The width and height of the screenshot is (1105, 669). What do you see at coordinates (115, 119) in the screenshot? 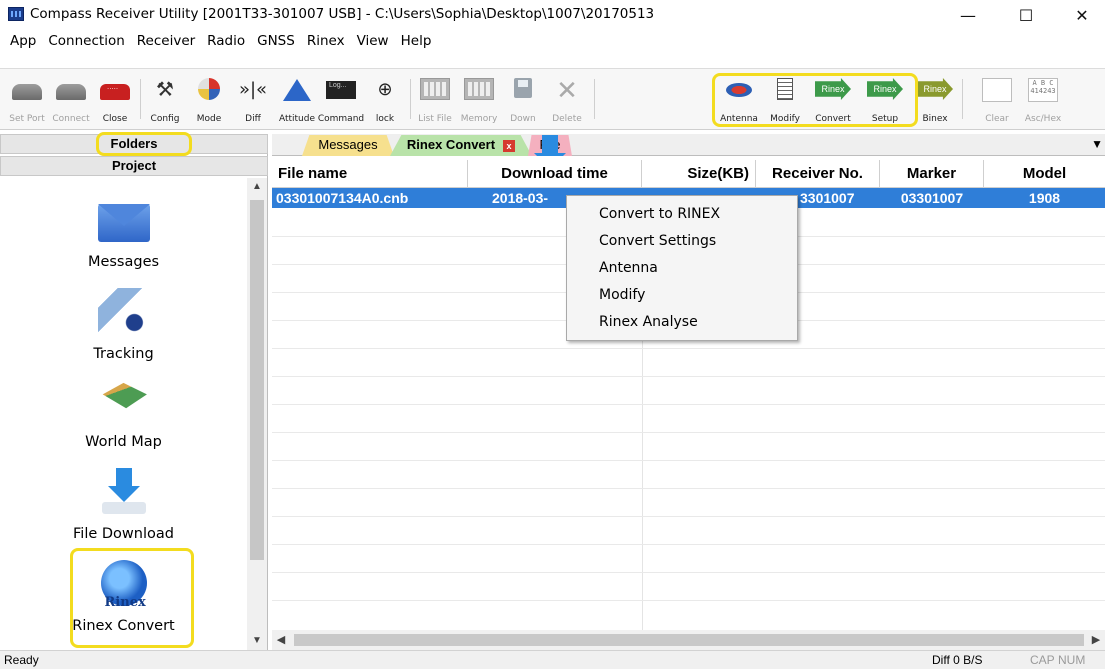
I see `close-label: Close` at bounding box center [115, 119].